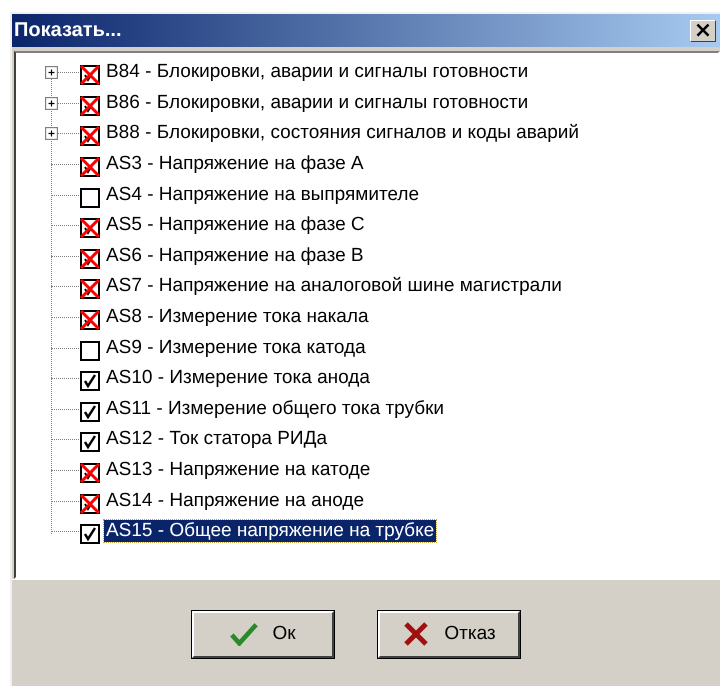 The height and width of the screenshot is (686, 720). Describe the element at coordinates (235, 164) in the screenshot. I see `tree-item: AS3 - Напряжение на фазе А` at that location.